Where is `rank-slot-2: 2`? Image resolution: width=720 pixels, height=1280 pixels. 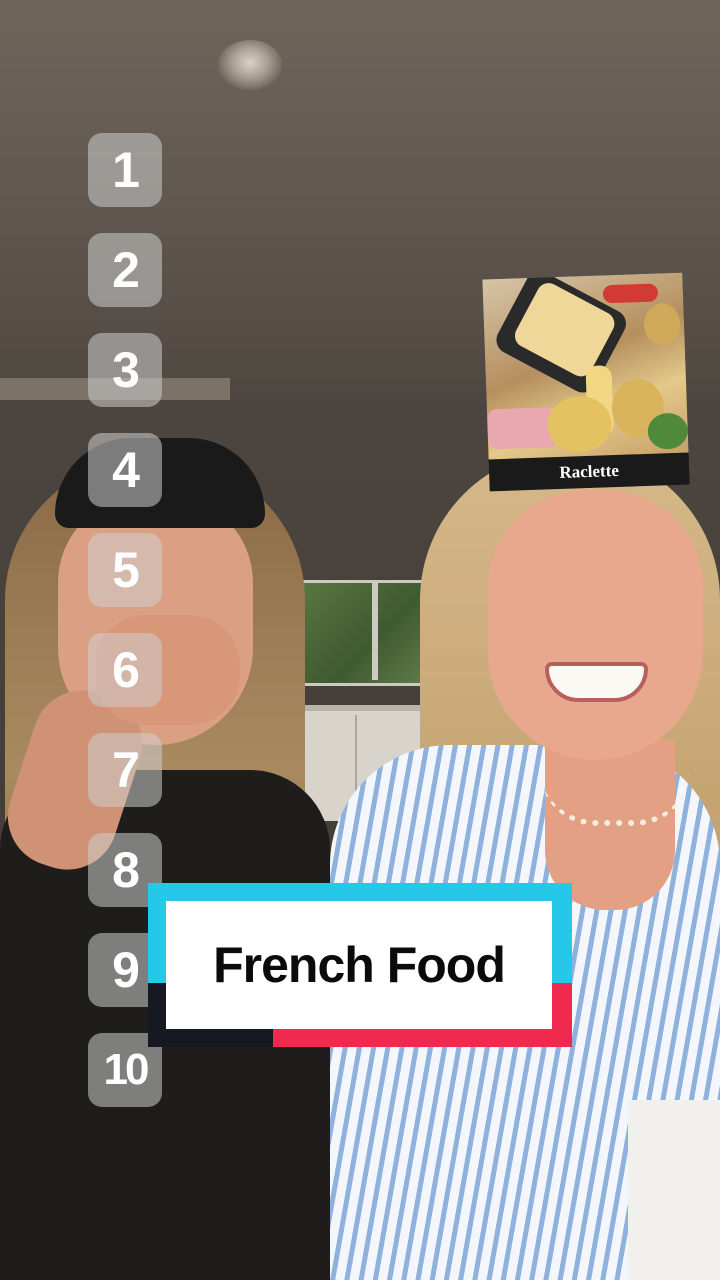 rank-slot-2: 2 is located at coordinates (125, 270).